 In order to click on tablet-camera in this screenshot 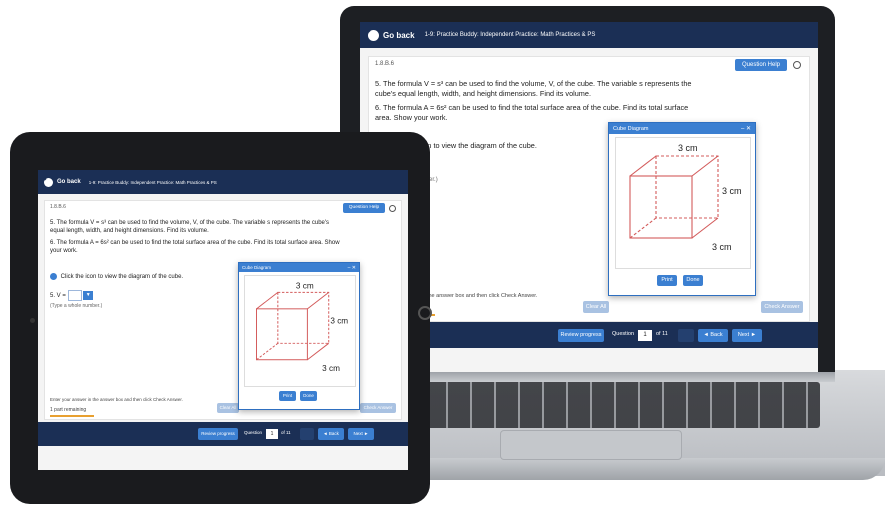, I will do `click(32, 320)`.